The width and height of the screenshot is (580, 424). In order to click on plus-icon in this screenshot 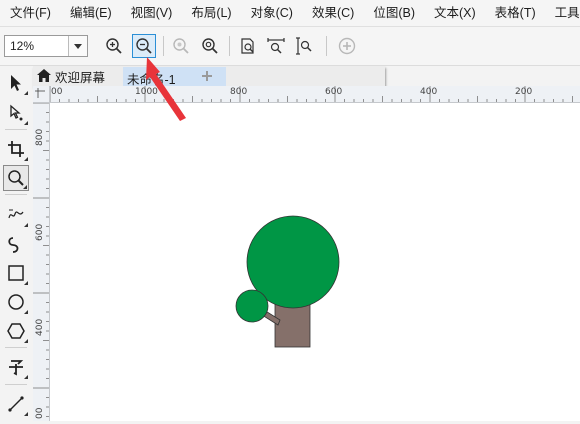, I will do `click(207, 76)`.